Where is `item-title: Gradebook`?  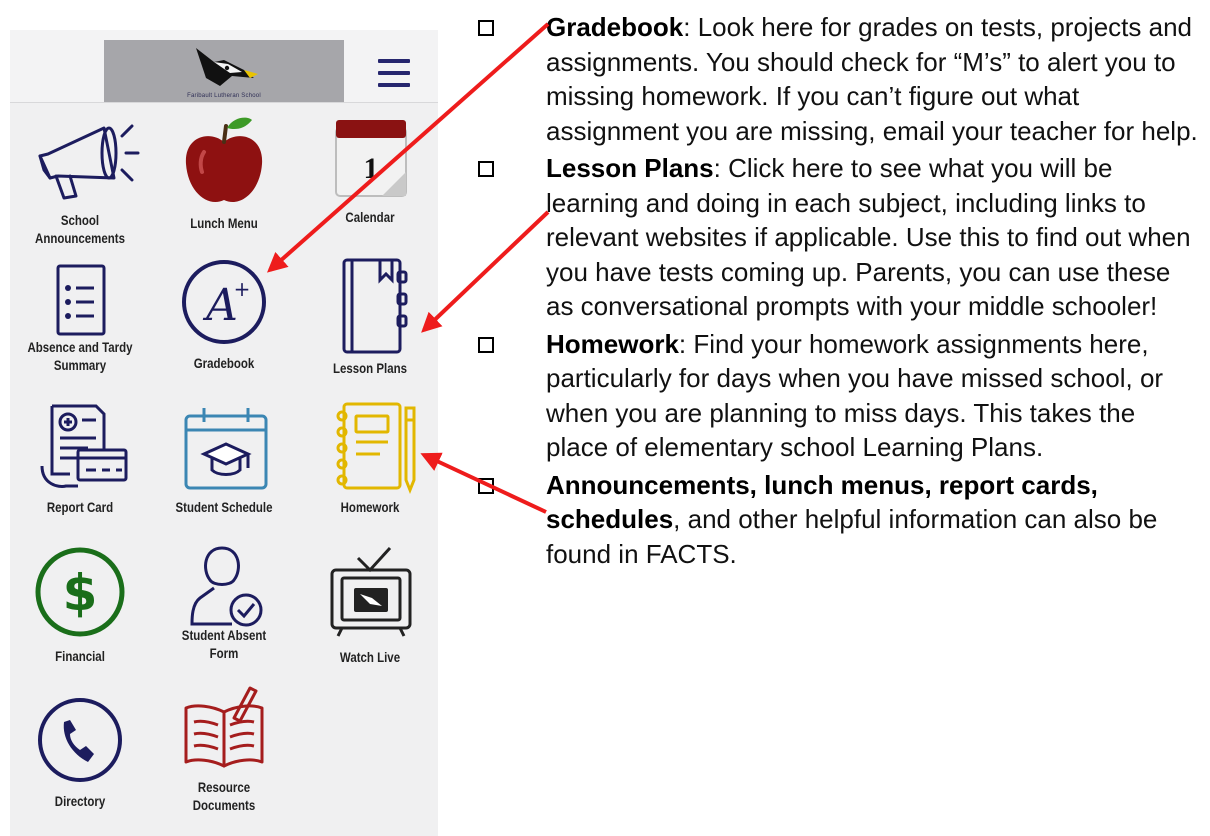
item-title: Gradebook is located at coordinates (615, 27).